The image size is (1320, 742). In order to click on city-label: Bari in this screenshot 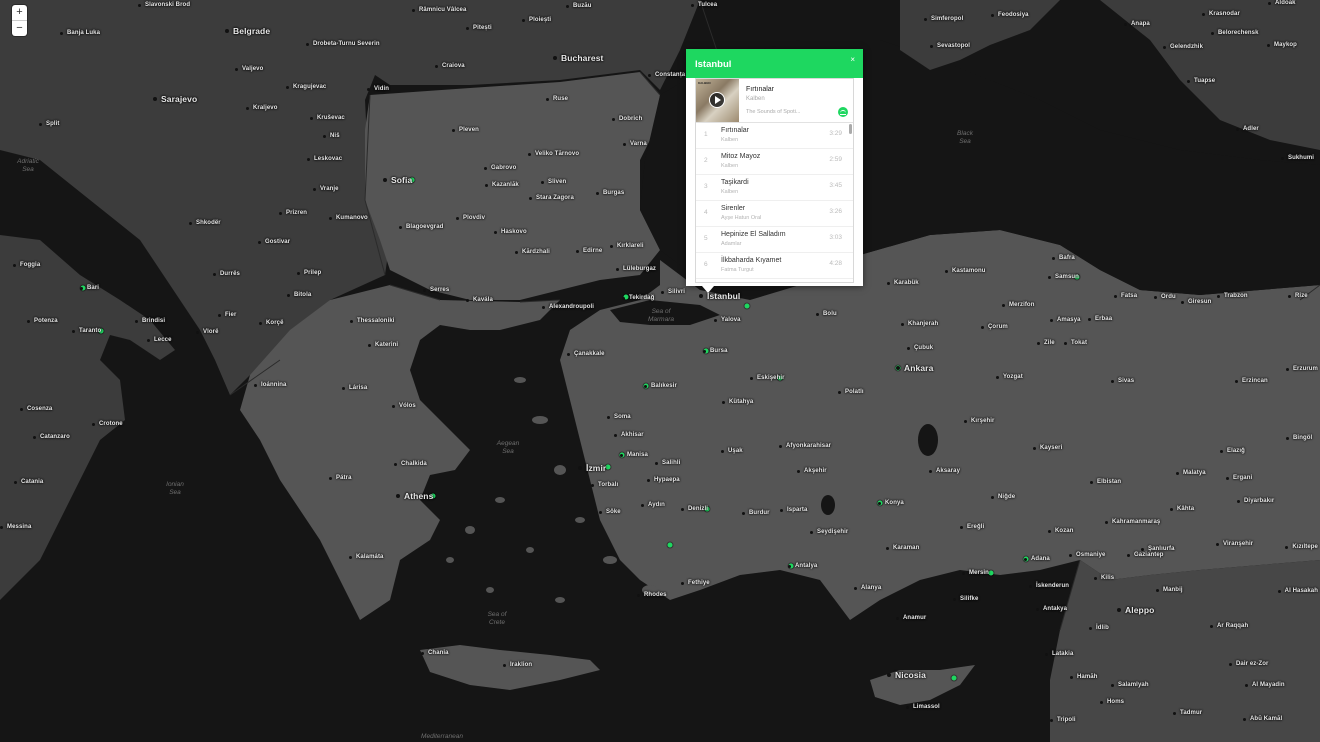, I will do `click(89, 288)`.